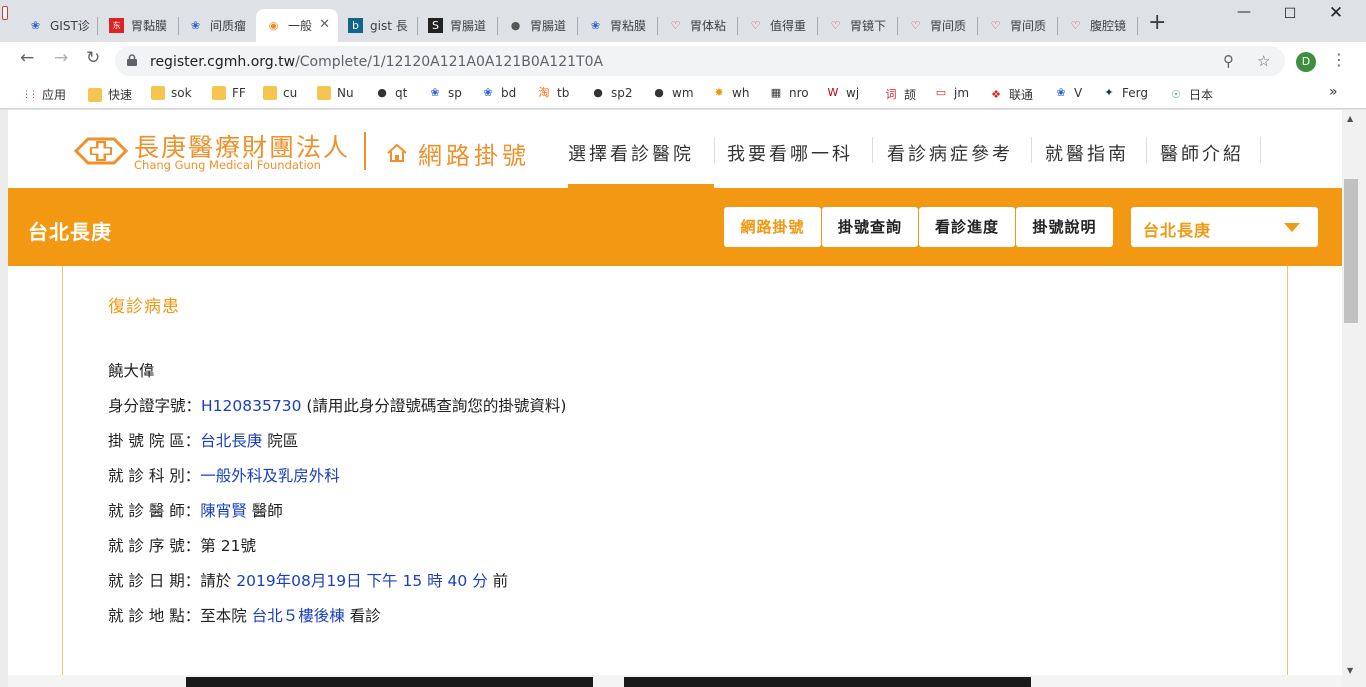 The image size is (1366, 687). Describe the element at coordinates (435, 25) in the screenshot. I see `s-icon: S` at that location.